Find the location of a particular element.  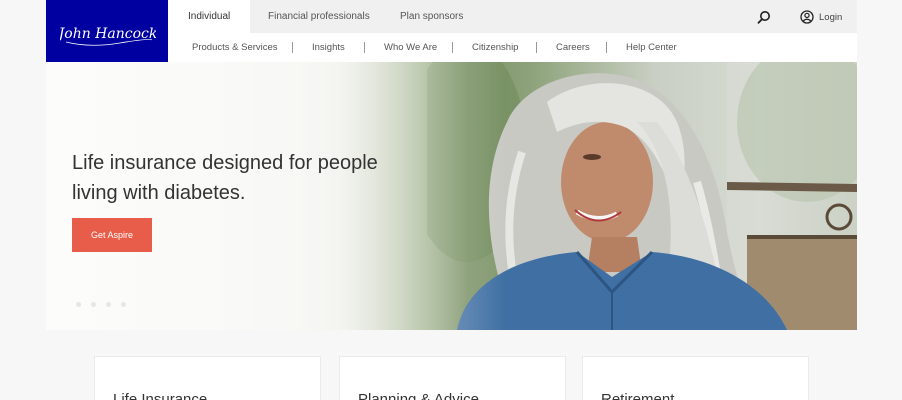

card-life-insurance: Life Insurance is located at coordinates (207, 378).